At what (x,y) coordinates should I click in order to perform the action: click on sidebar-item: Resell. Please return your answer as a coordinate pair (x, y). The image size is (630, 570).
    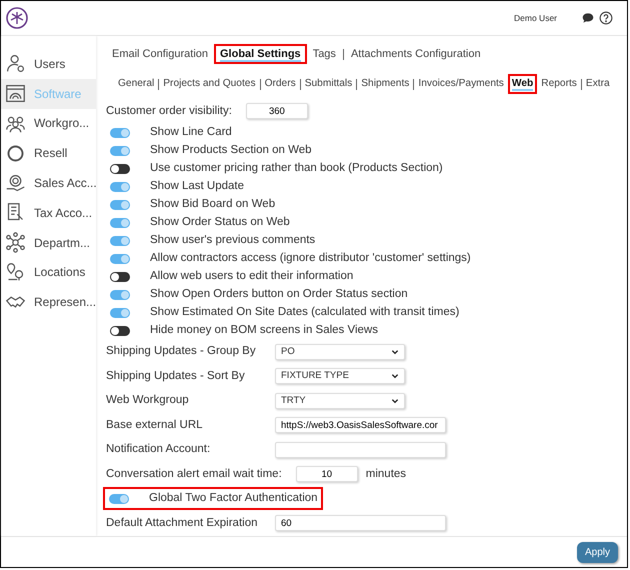
    Looking at the image, I should click on (48, 153).